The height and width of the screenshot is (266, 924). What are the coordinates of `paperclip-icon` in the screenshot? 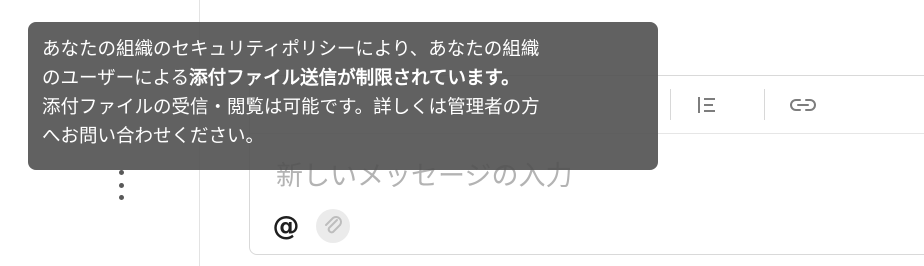 It's located at (333, 226).